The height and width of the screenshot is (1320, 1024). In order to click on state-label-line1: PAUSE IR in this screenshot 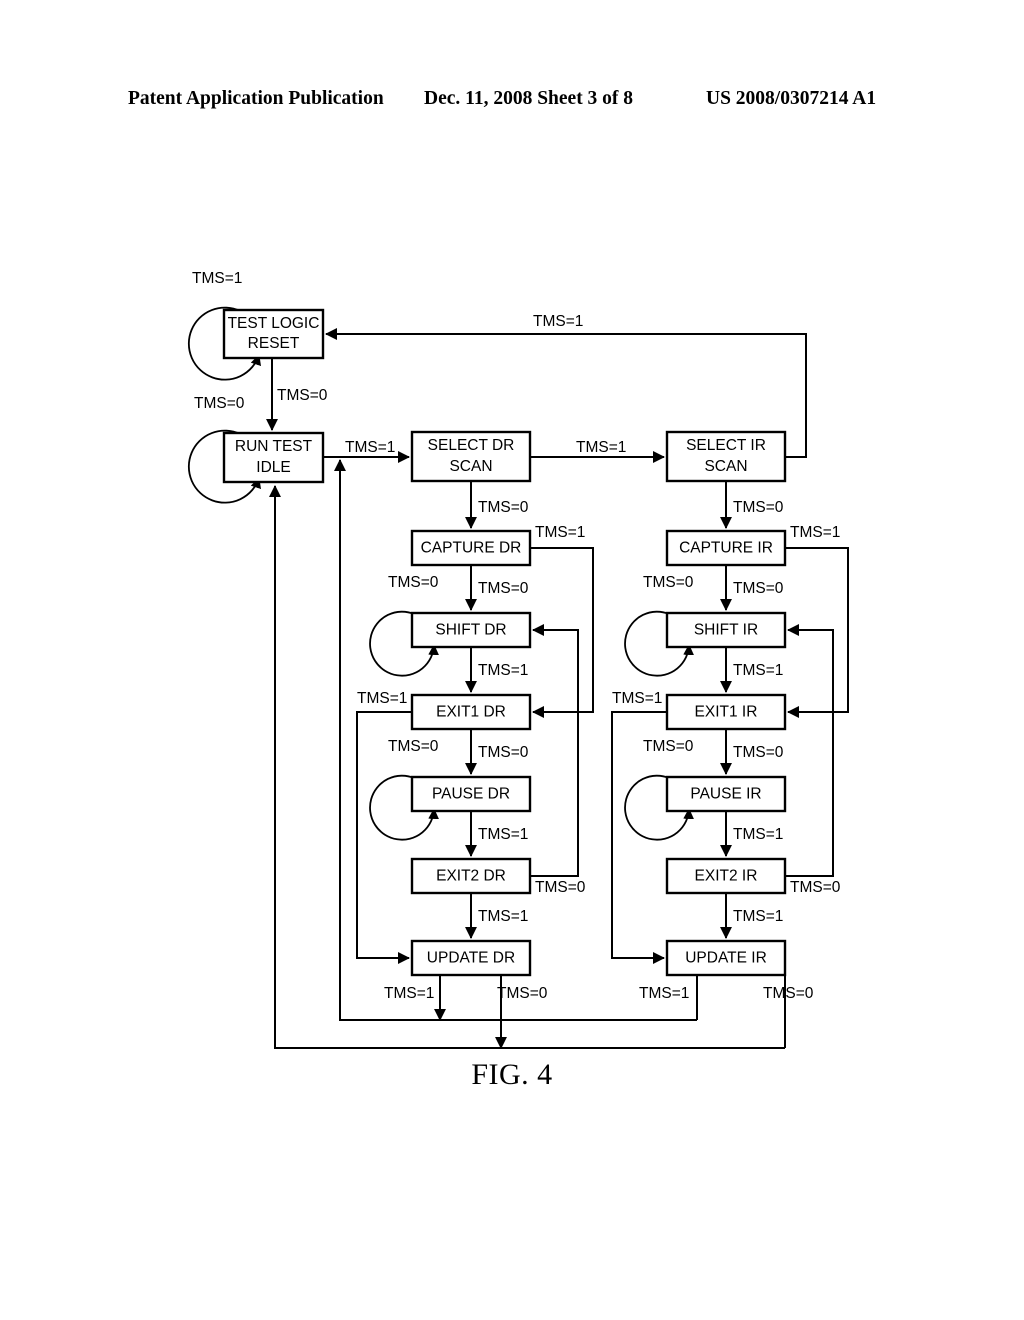, I will do `click(725, 794)`.